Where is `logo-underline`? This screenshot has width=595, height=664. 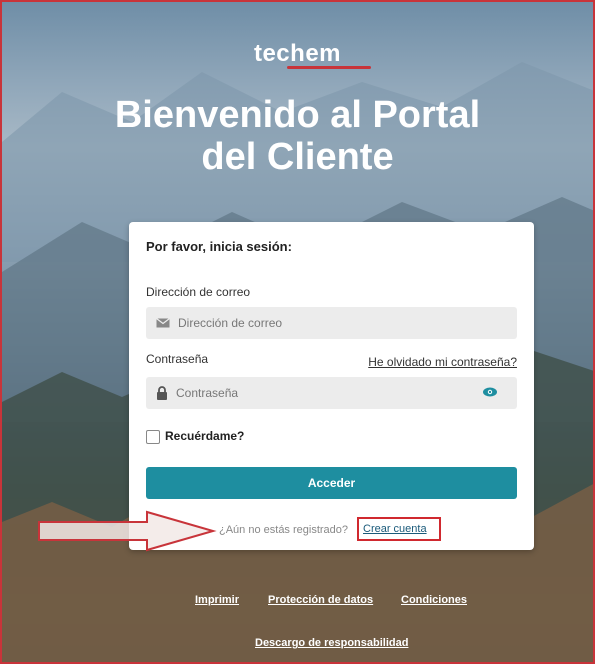
logo-underline is located at coordinates (329, 67).